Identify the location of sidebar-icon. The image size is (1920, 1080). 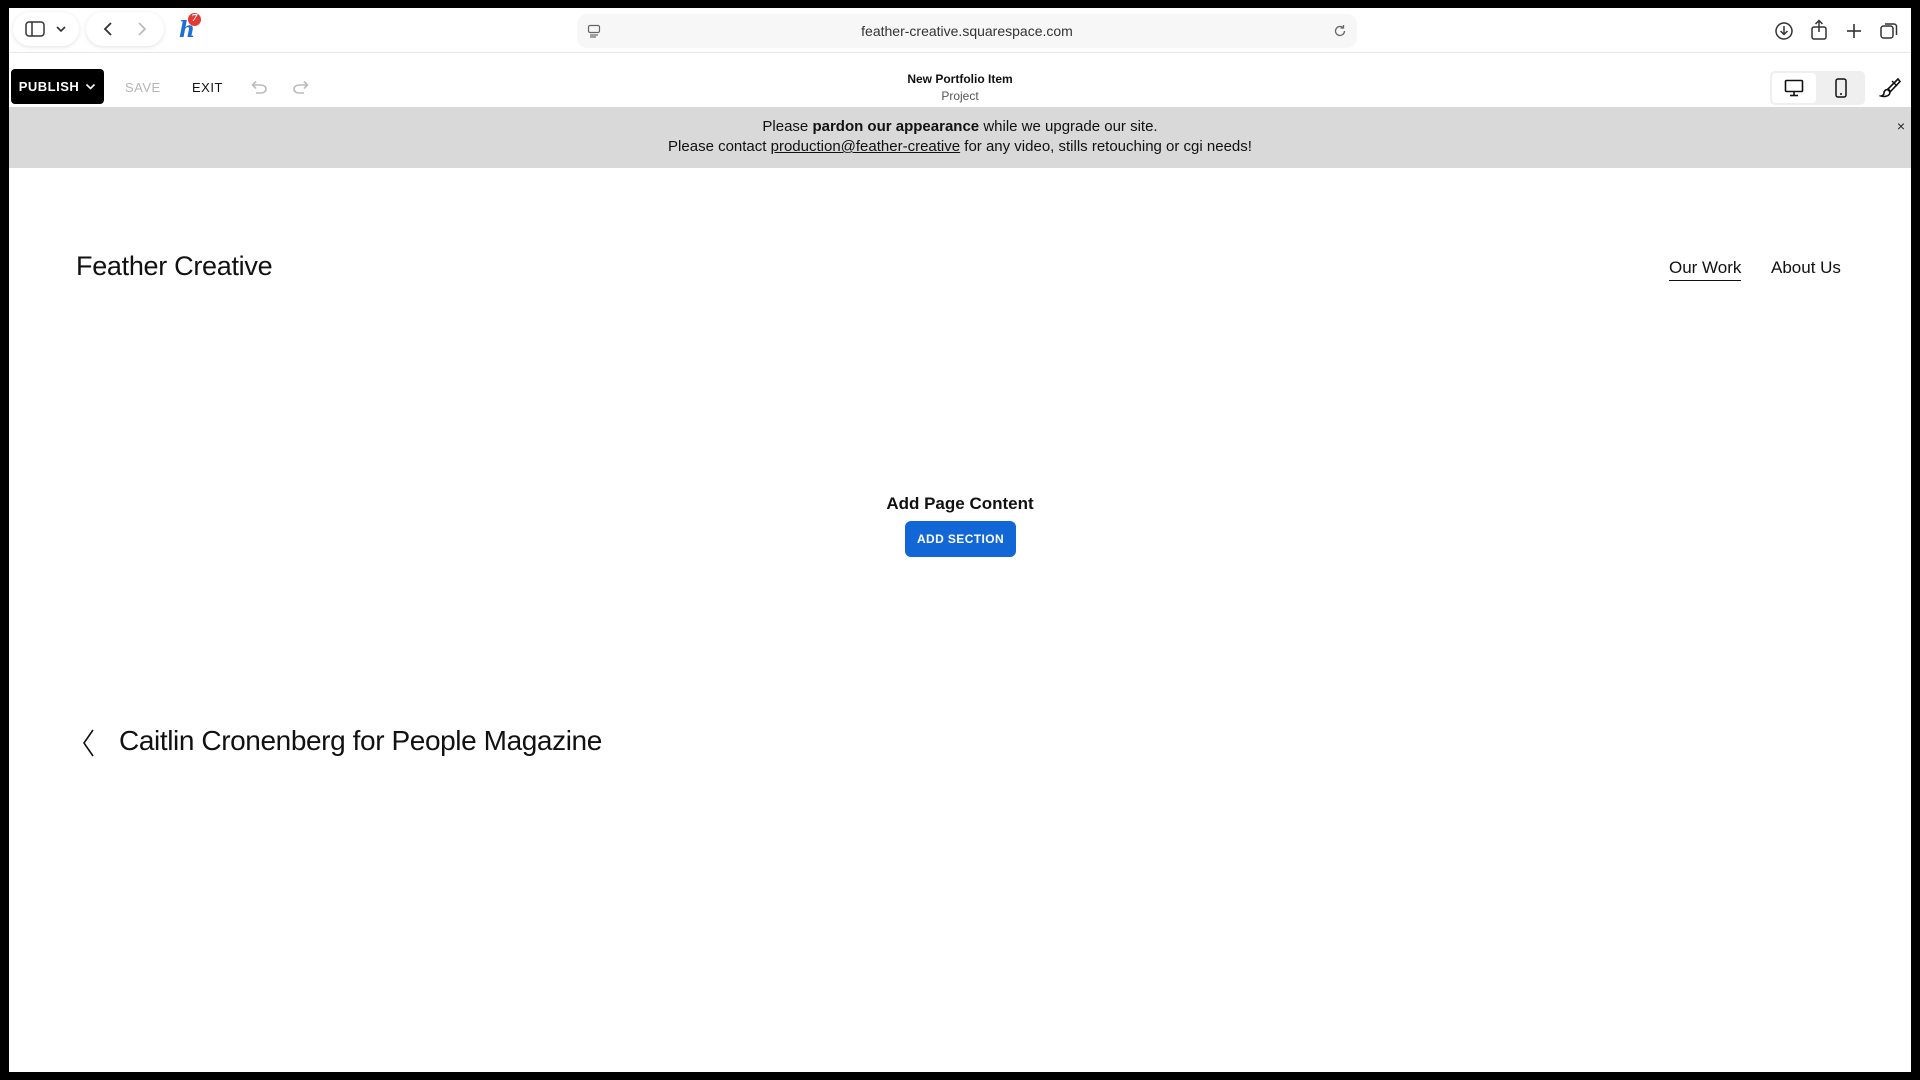
(35, 29).